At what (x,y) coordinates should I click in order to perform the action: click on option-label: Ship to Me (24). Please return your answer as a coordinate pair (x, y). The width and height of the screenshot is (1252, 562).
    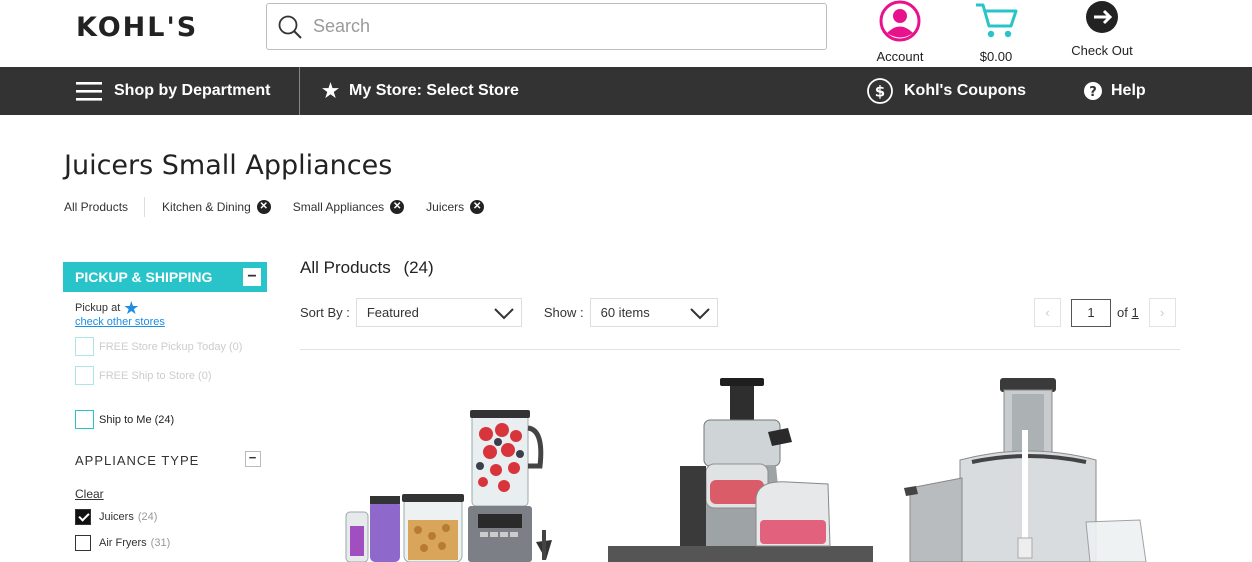
    Looking at the image, I should click on (137, 419).